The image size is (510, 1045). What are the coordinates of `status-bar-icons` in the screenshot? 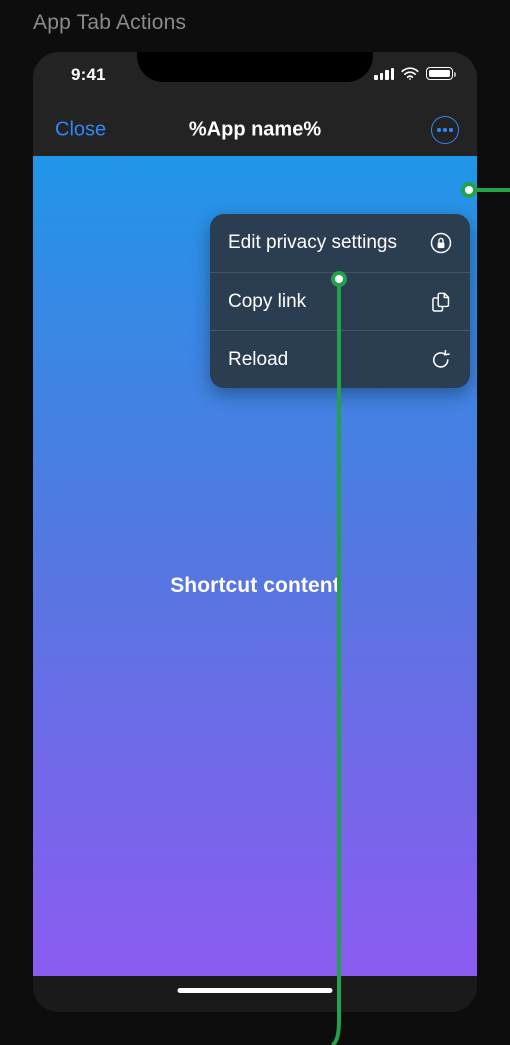 It's located at (415, 73).